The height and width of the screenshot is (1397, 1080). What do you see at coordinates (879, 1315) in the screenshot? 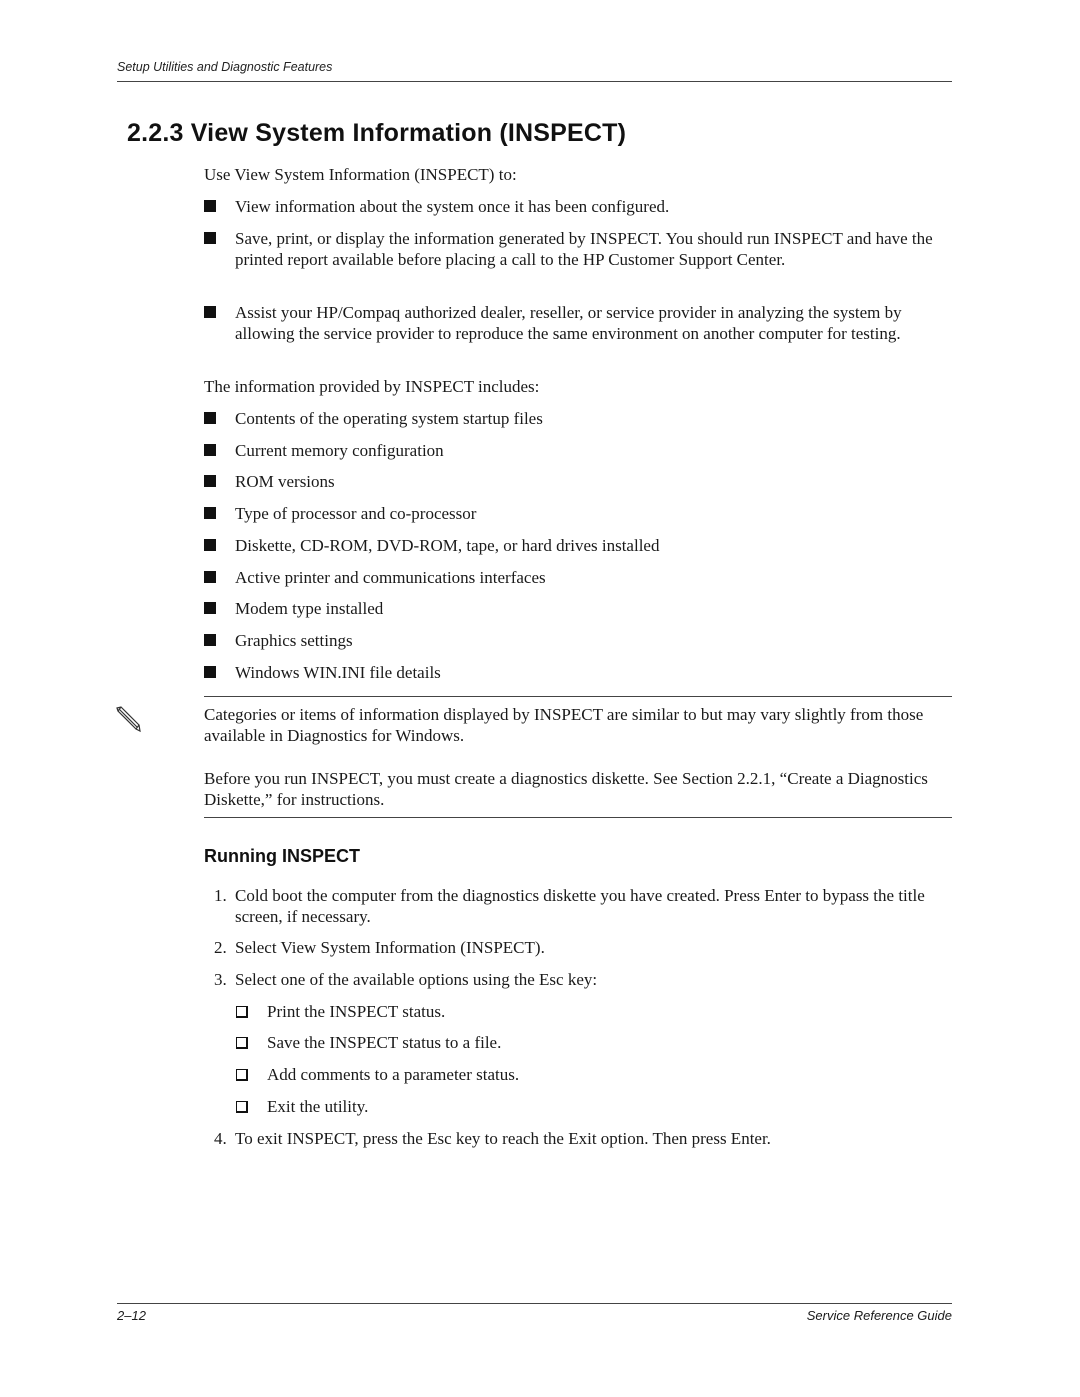
I see `guide-title: Service Reference Guide` at bounding box center [879, 1315].